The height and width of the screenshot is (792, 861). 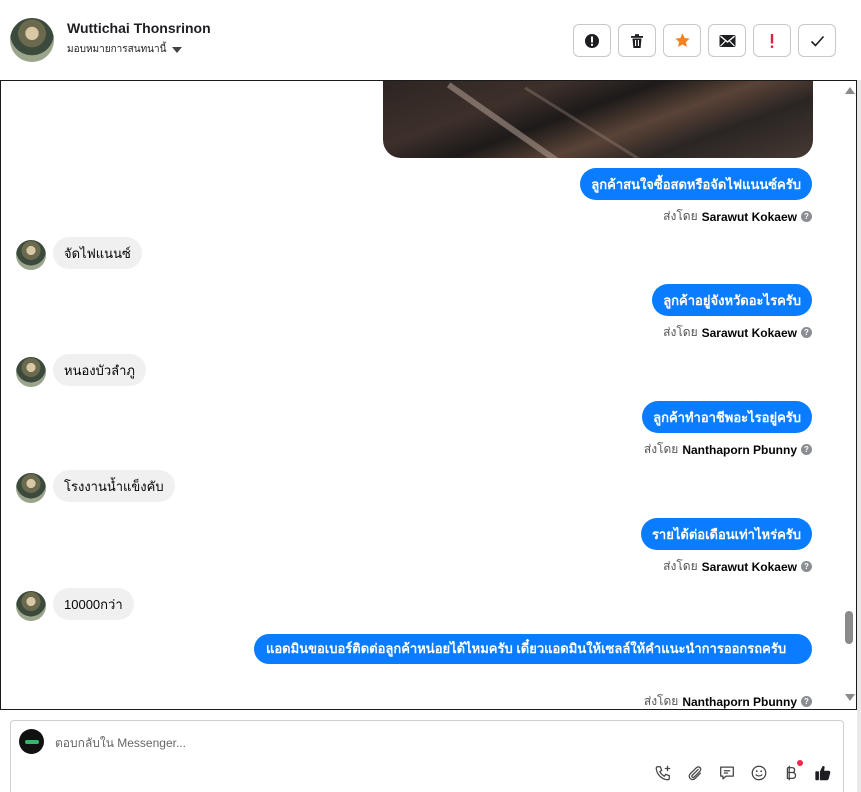 I want to click on like-button, so click(x=823, y=773).